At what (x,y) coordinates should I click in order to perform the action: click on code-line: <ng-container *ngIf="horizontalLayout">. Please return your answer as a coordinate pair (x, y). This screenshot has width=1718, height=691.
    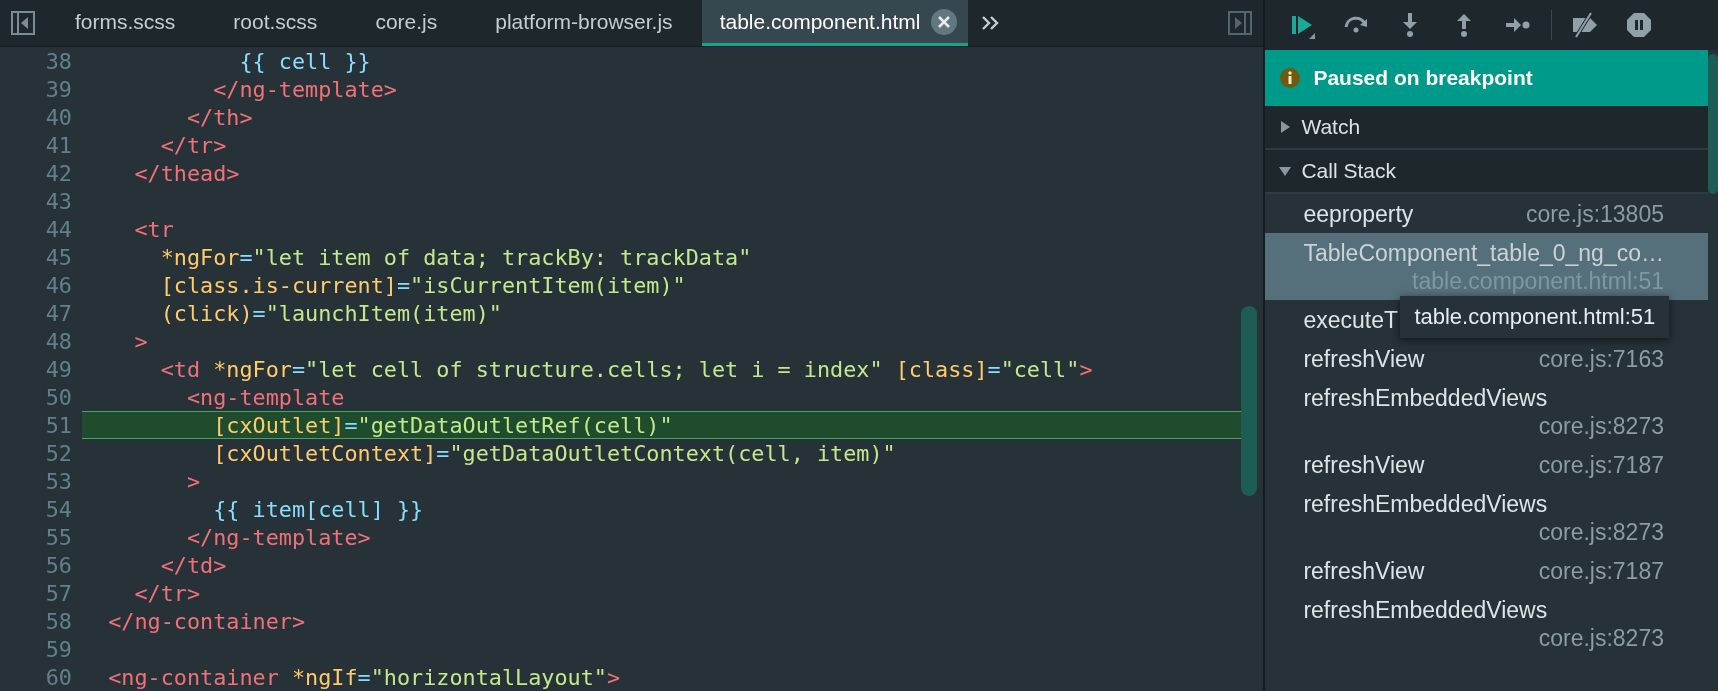
    Looking at the image, I should click on (364, 677).